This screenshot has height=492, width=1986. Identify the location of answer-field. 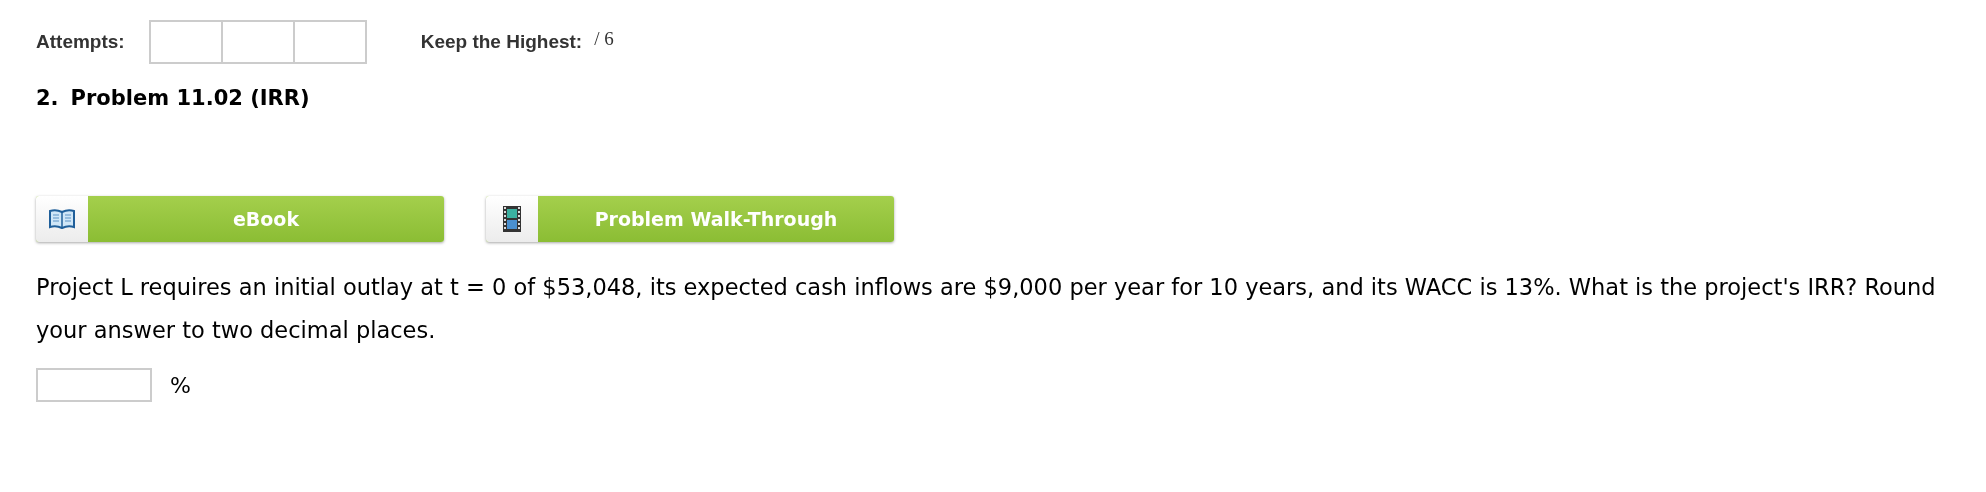
(94, 385).